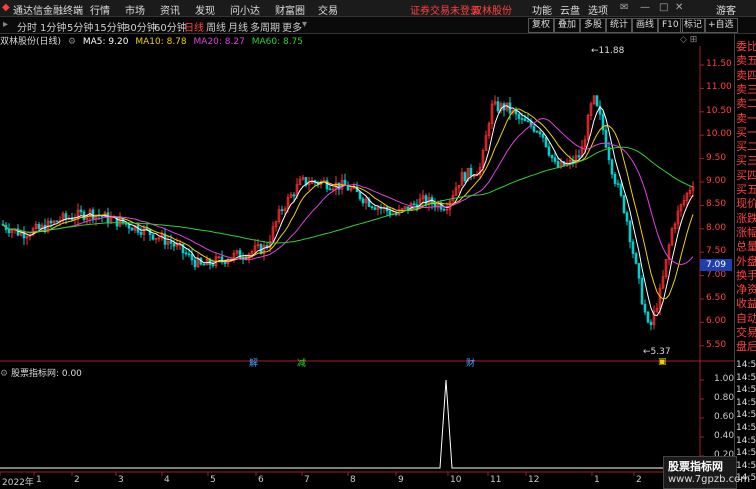 The height and width of the screenshot is (489, 756). Describe the element at coordinates (716, 227) in the screenshot. I see `price-tick: 8.00` at that location.